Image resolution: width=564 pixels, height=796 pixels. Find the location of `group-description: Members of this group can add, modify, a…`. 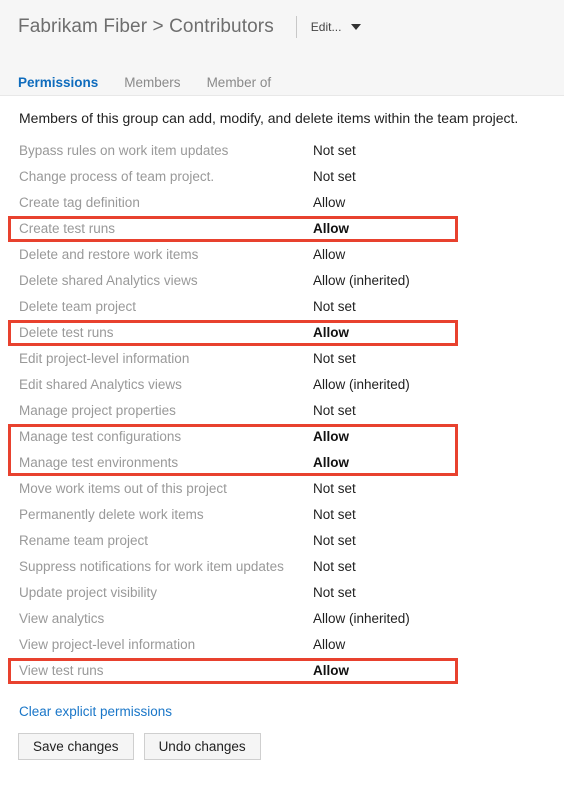

group-description: Members of this group can add, modify, a… is located at coordinates (269, 118).